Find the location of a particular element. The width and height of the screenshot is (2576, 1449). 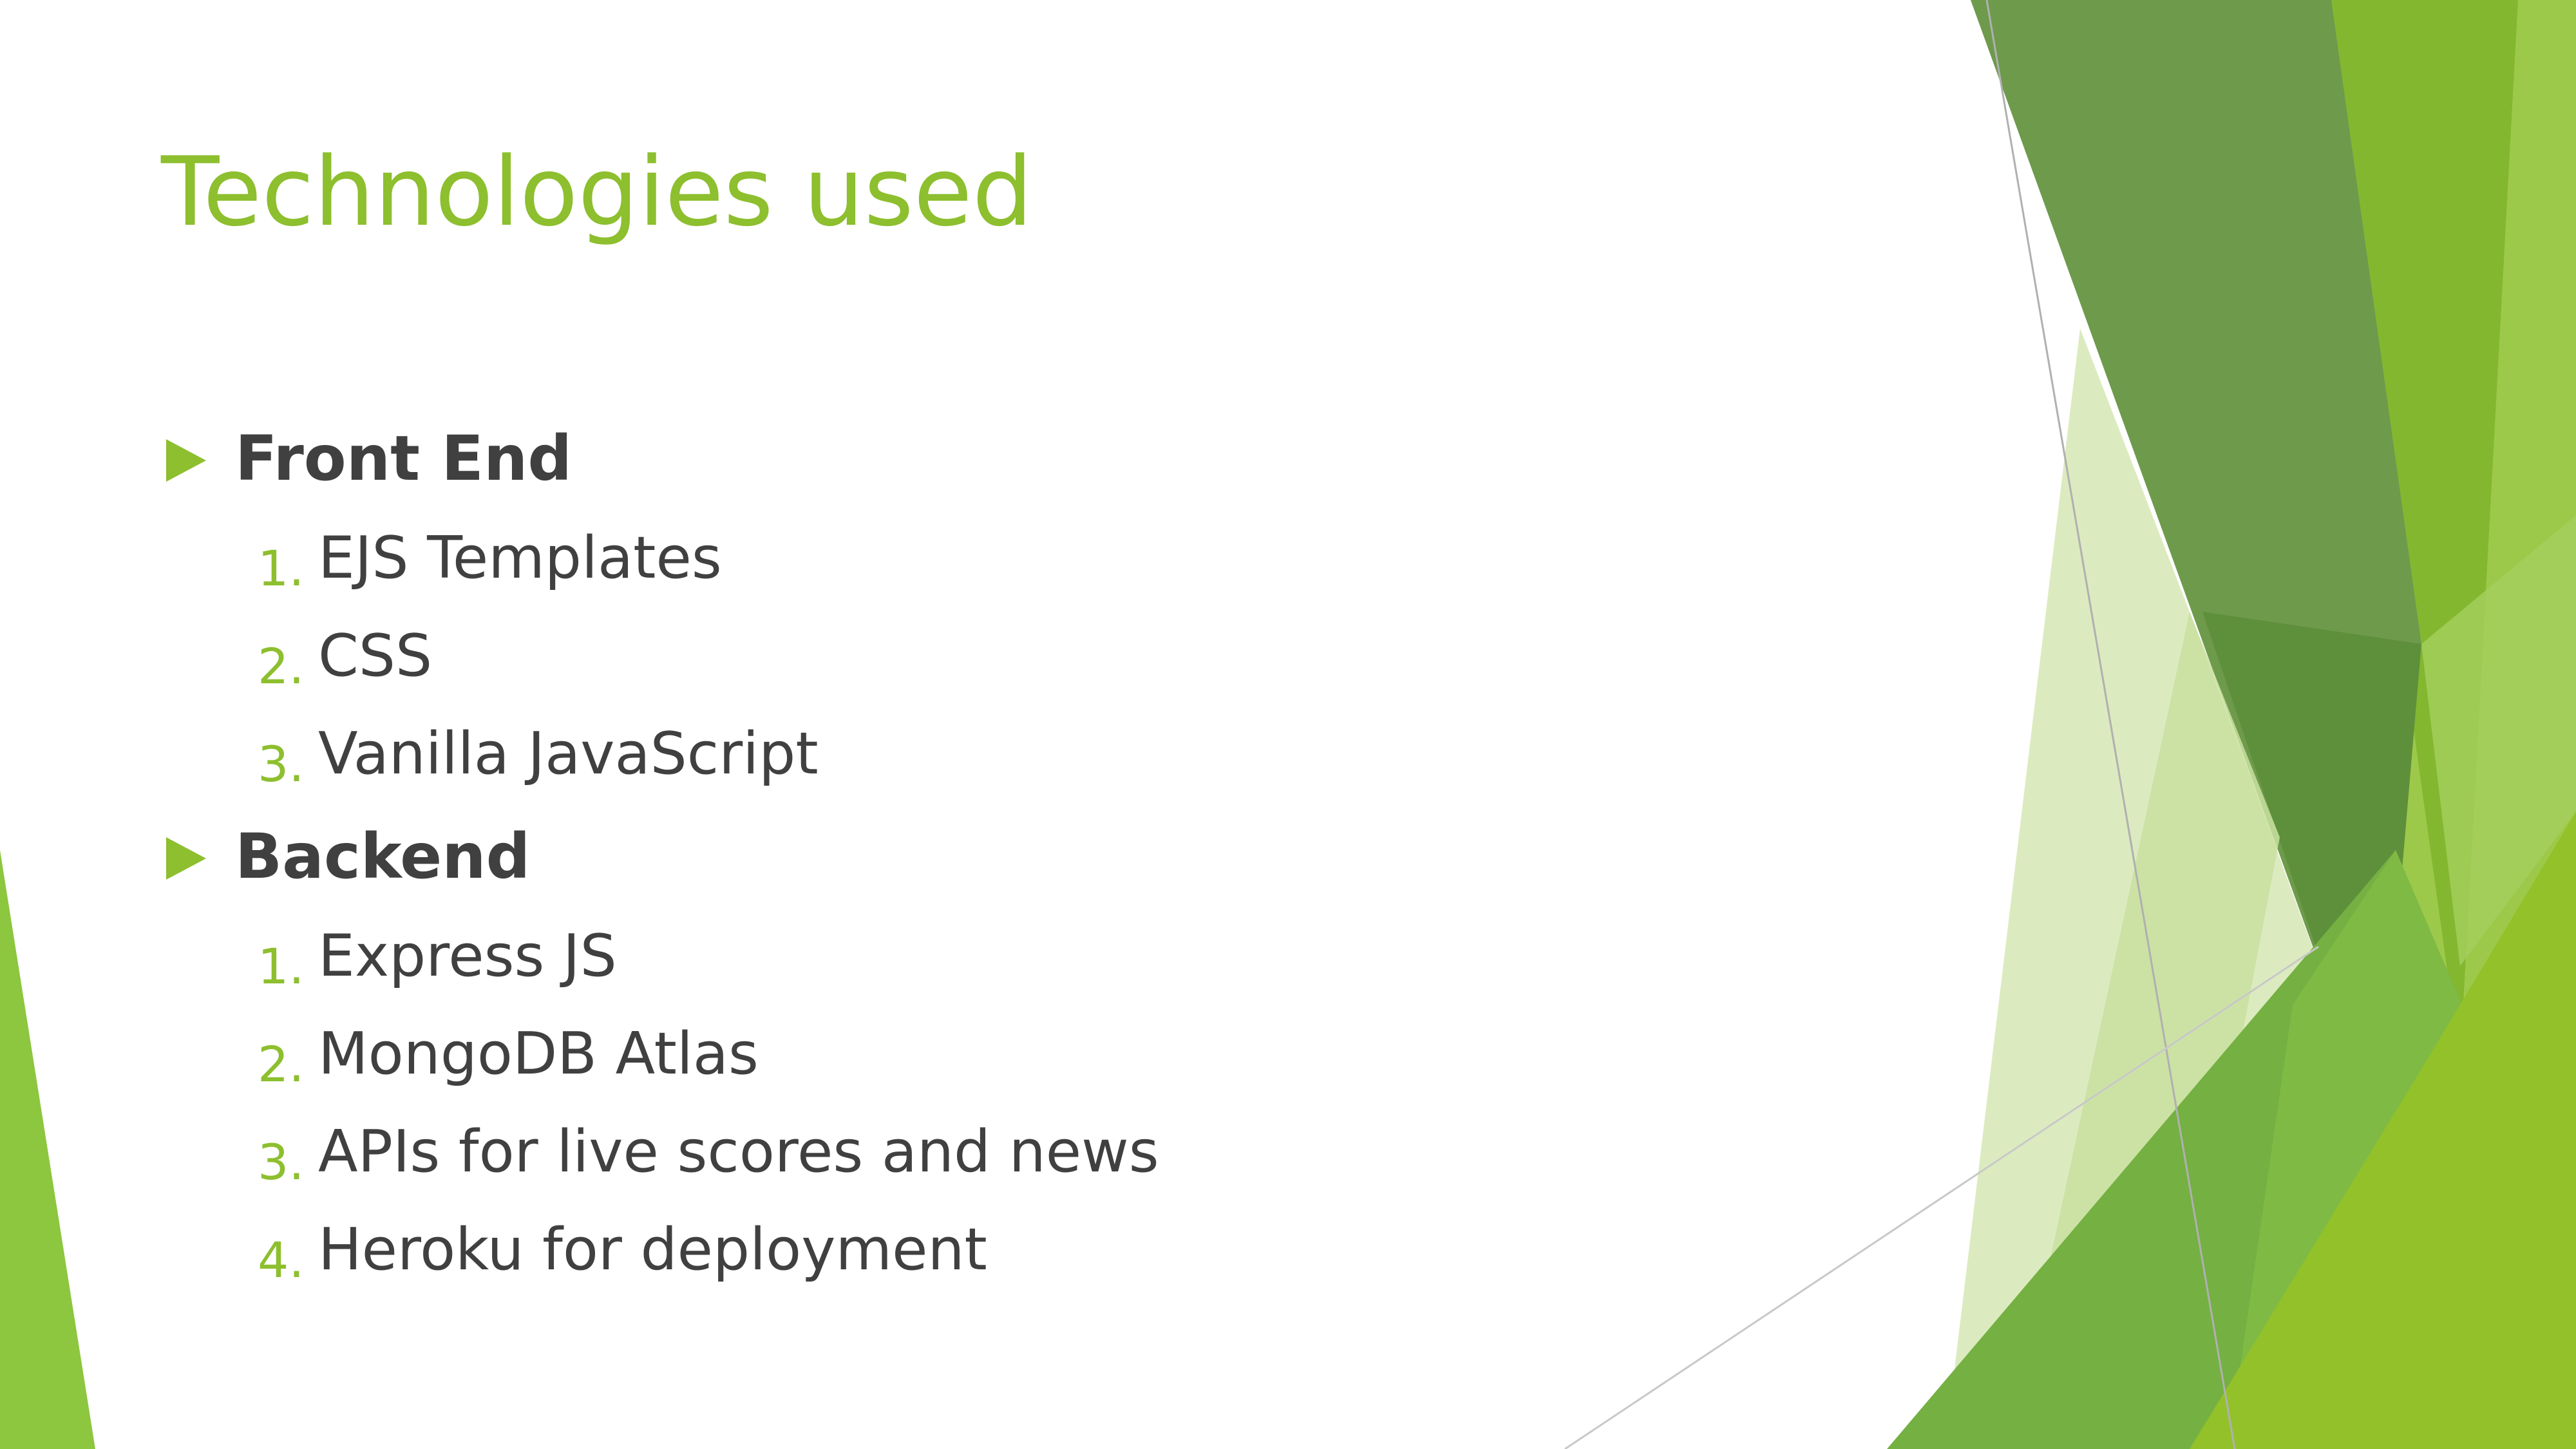

list-item-text: Express JS is located at coordinates (467, 956).